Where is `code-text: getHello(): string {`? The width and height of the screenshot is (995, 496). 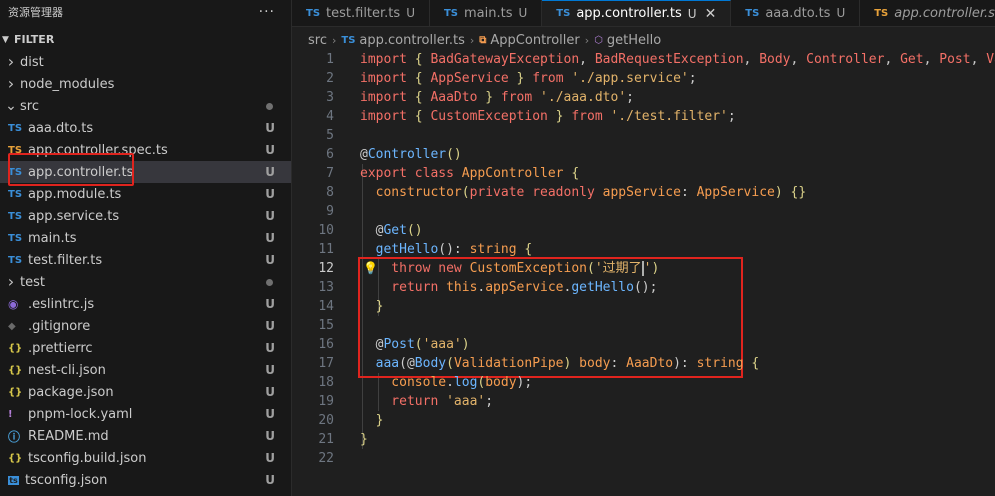
code-text: getHello(): string { is located at coordinates (446, 249).